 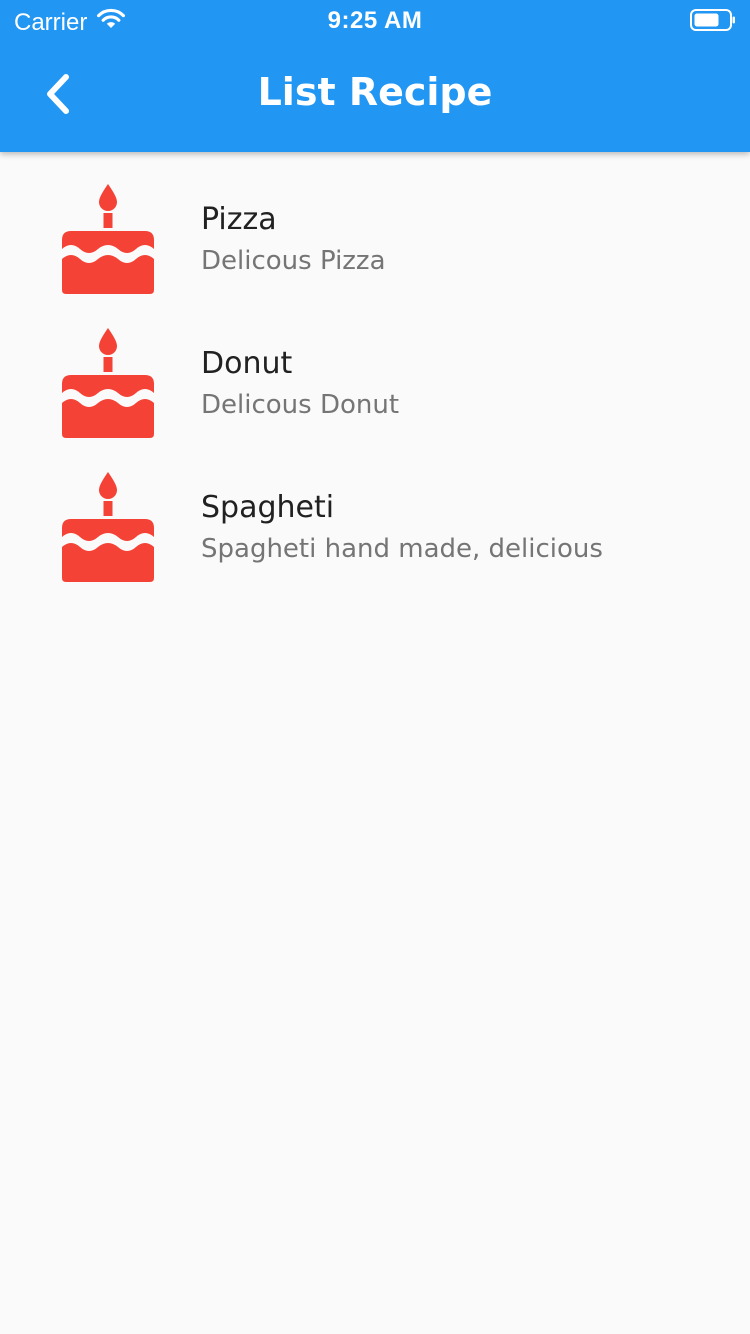 I want to click on list-item-donut: Donut Delicous Donut, so click(x=375, y=368).